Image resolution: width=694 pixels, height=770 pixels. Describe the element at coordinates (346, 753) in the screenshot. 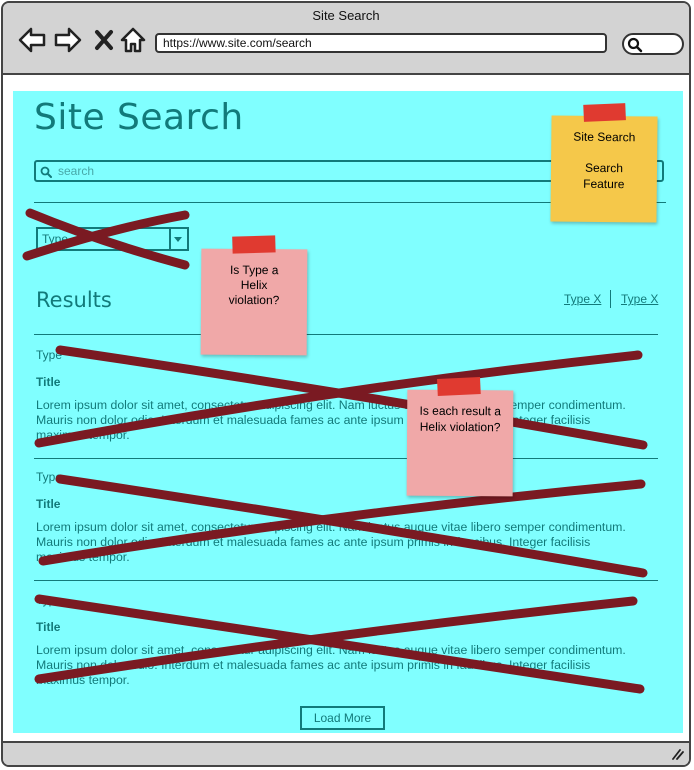

I see `status-bar` at that location.